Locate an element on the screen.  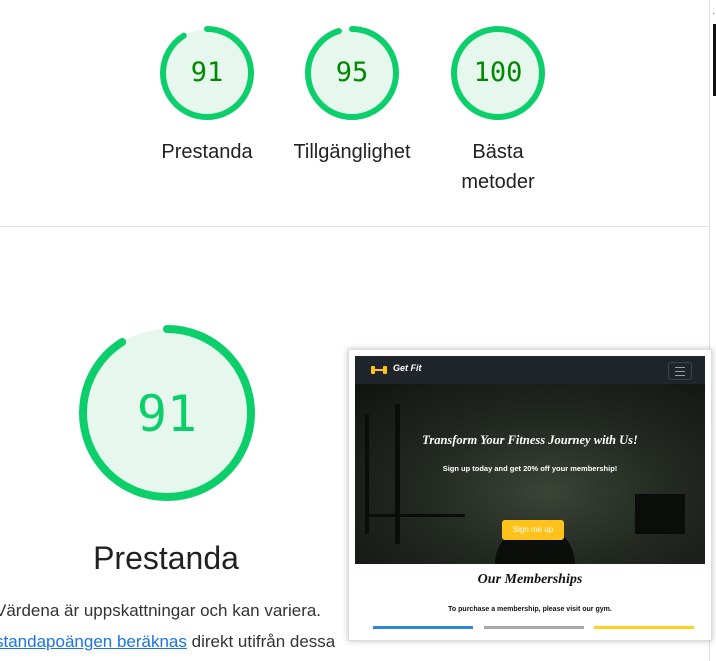
score-gauge-tillganglighet: 95 is located at coordinates (352, 73).